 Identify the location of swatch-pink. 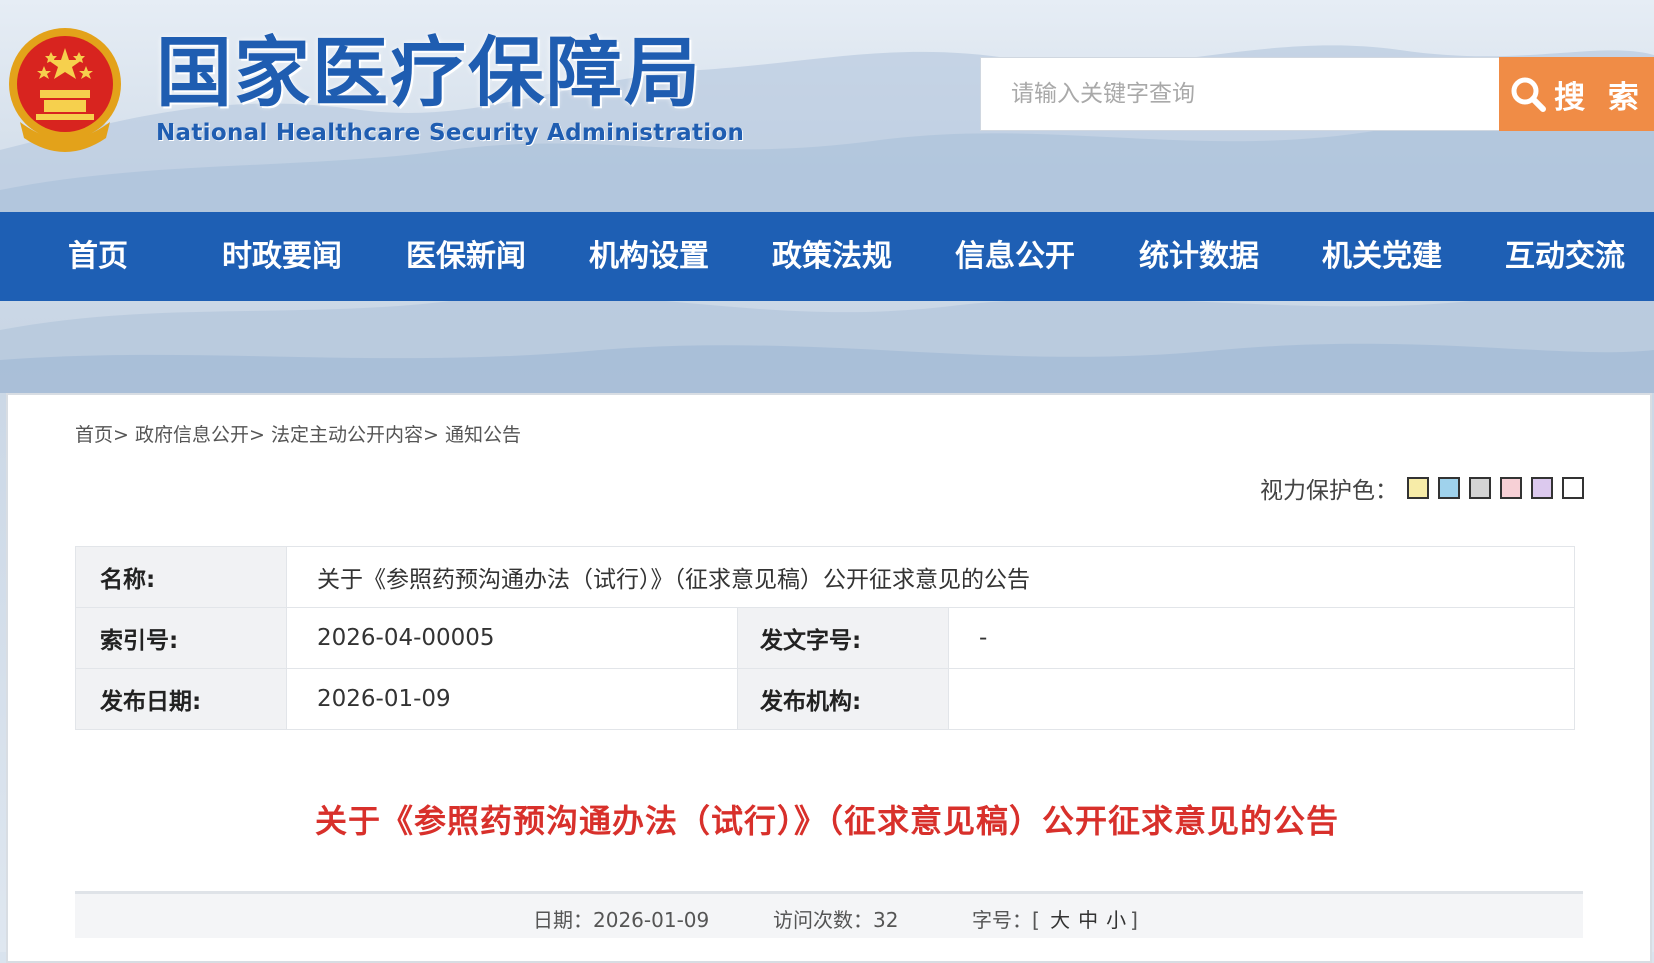
(1511, 488).